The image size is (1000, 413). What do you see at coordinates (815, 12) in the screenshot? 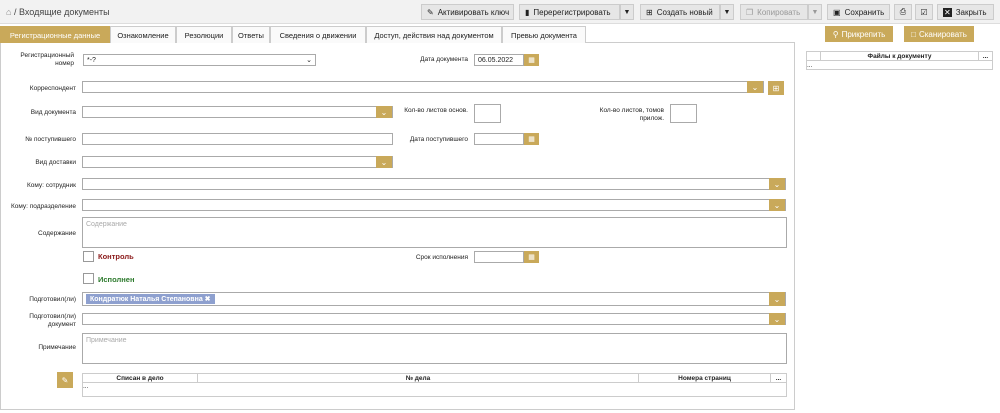
I see `copy-dropdown-icon: ▼` at bounding box center [815, 12].